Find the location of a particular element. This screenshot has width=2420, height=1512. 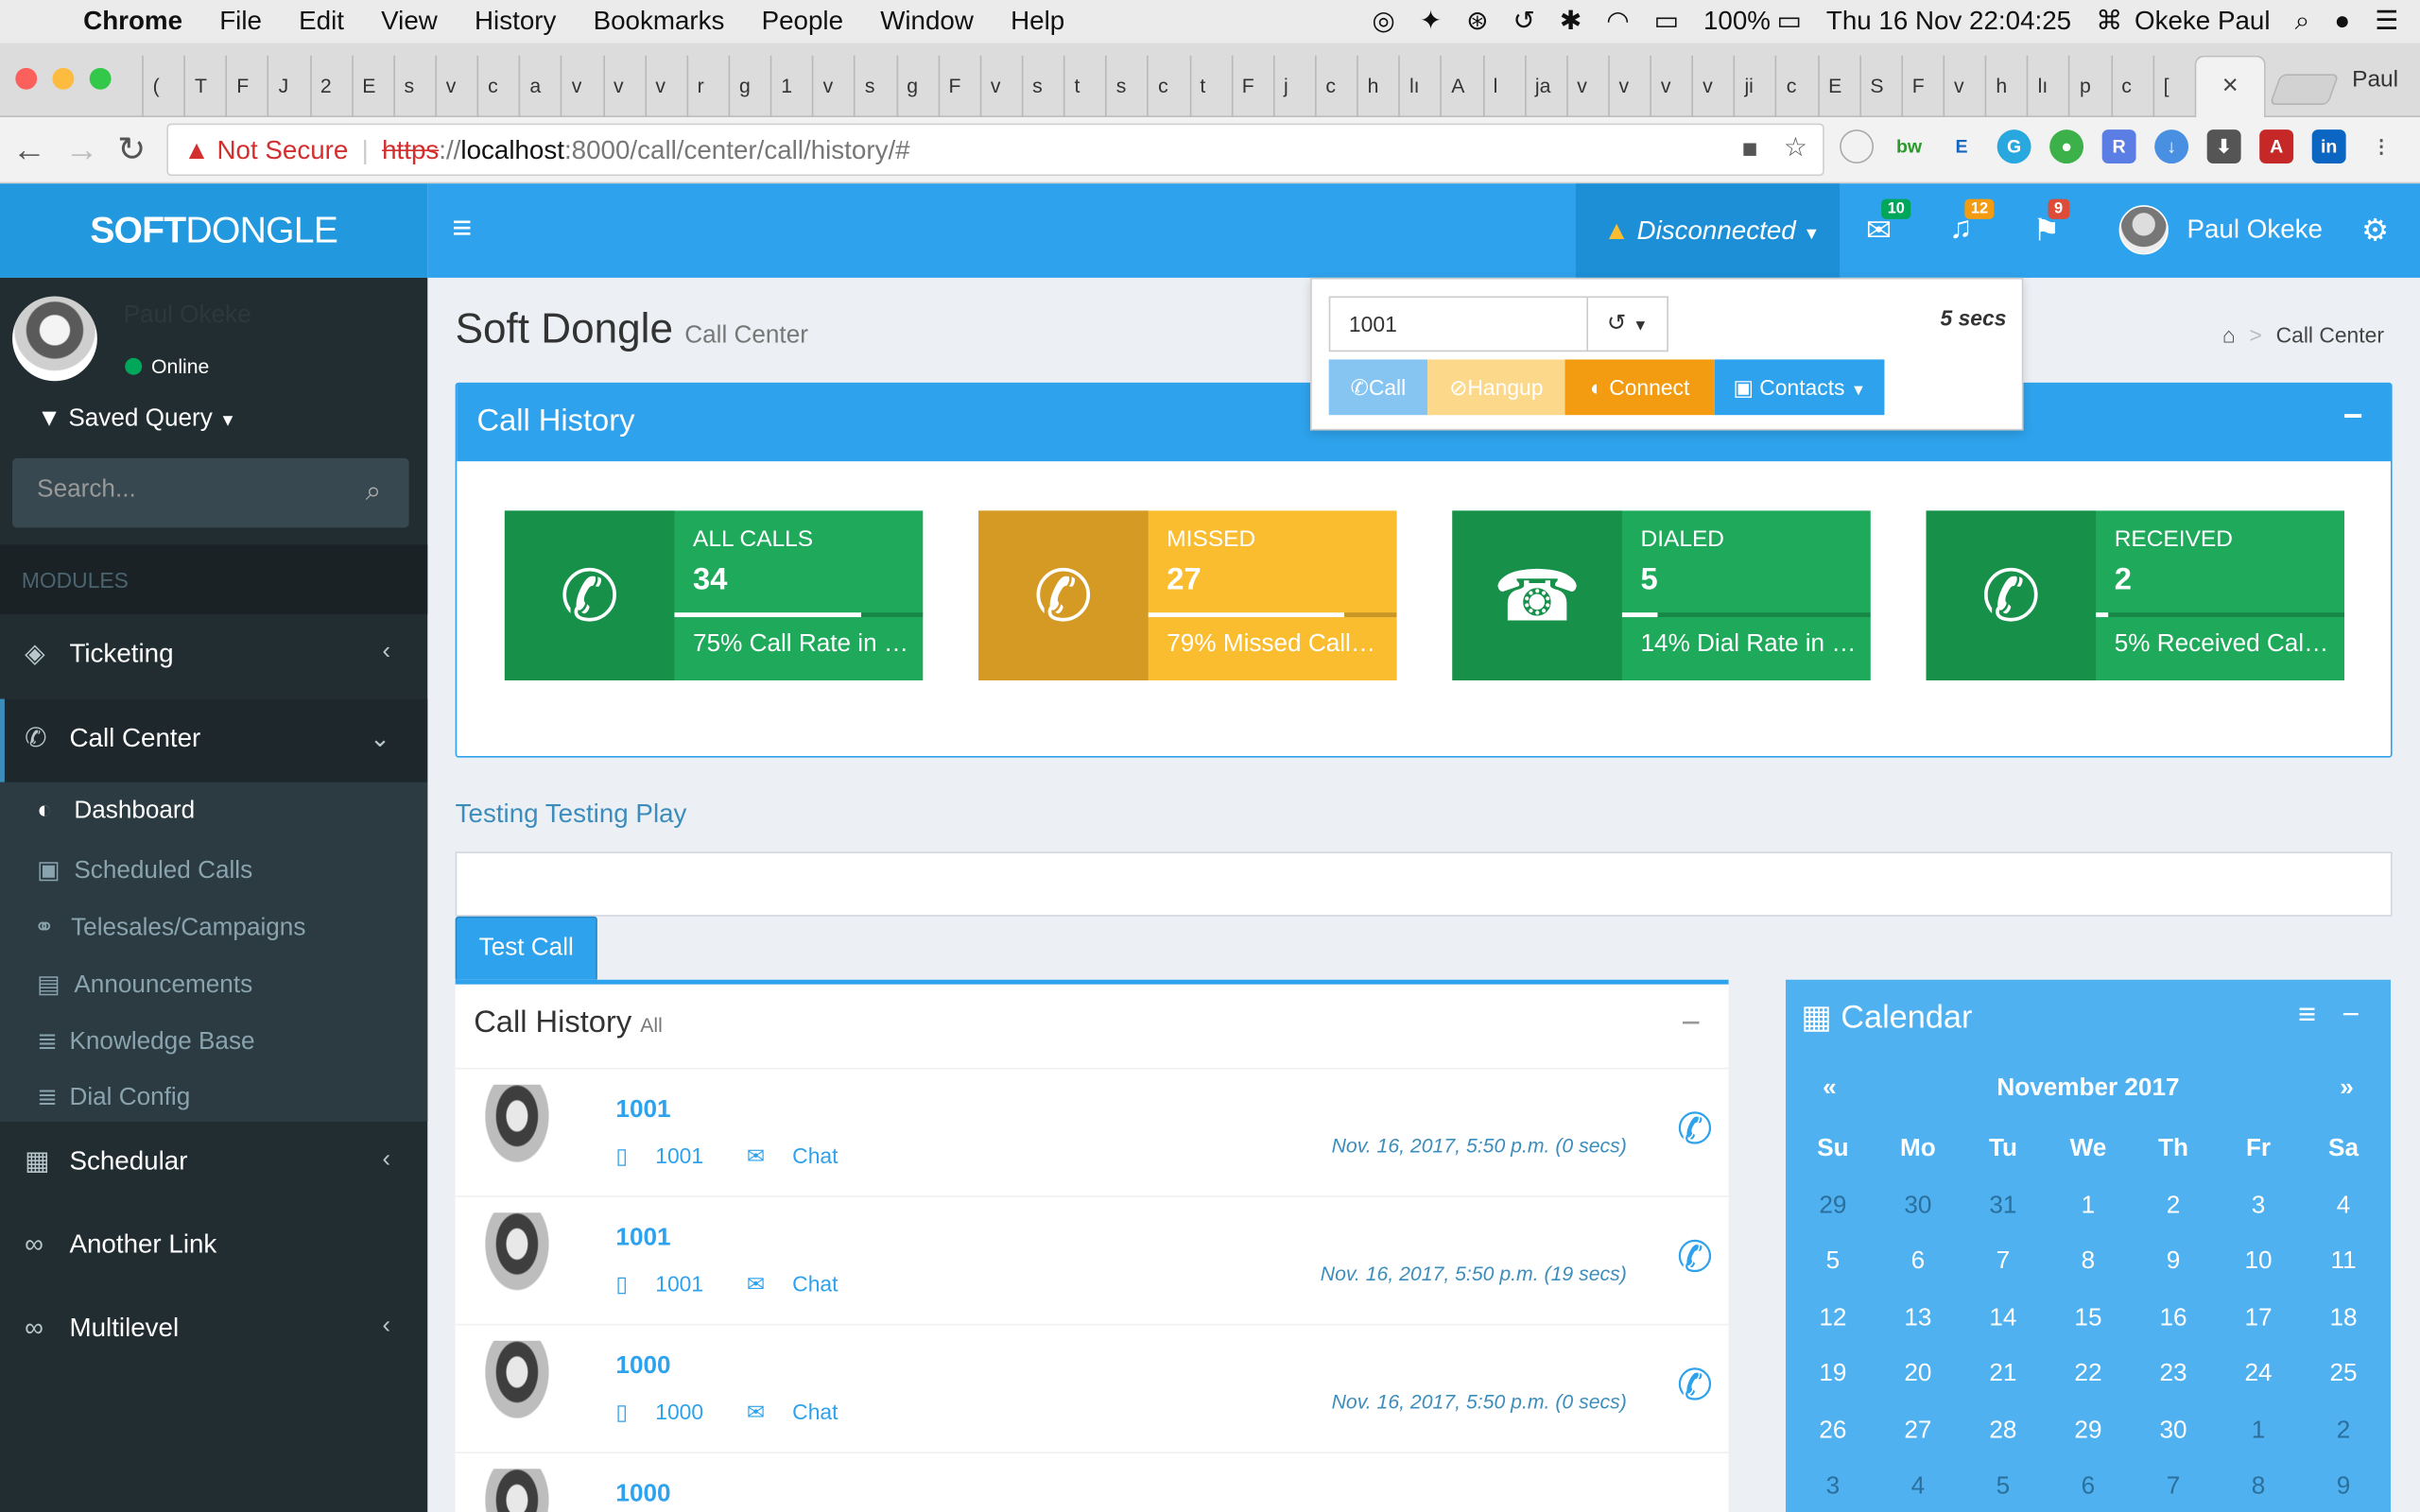

sidebar-item-ticketing: ◈ Ticketing ‹ is located at coordinates (213, 655).